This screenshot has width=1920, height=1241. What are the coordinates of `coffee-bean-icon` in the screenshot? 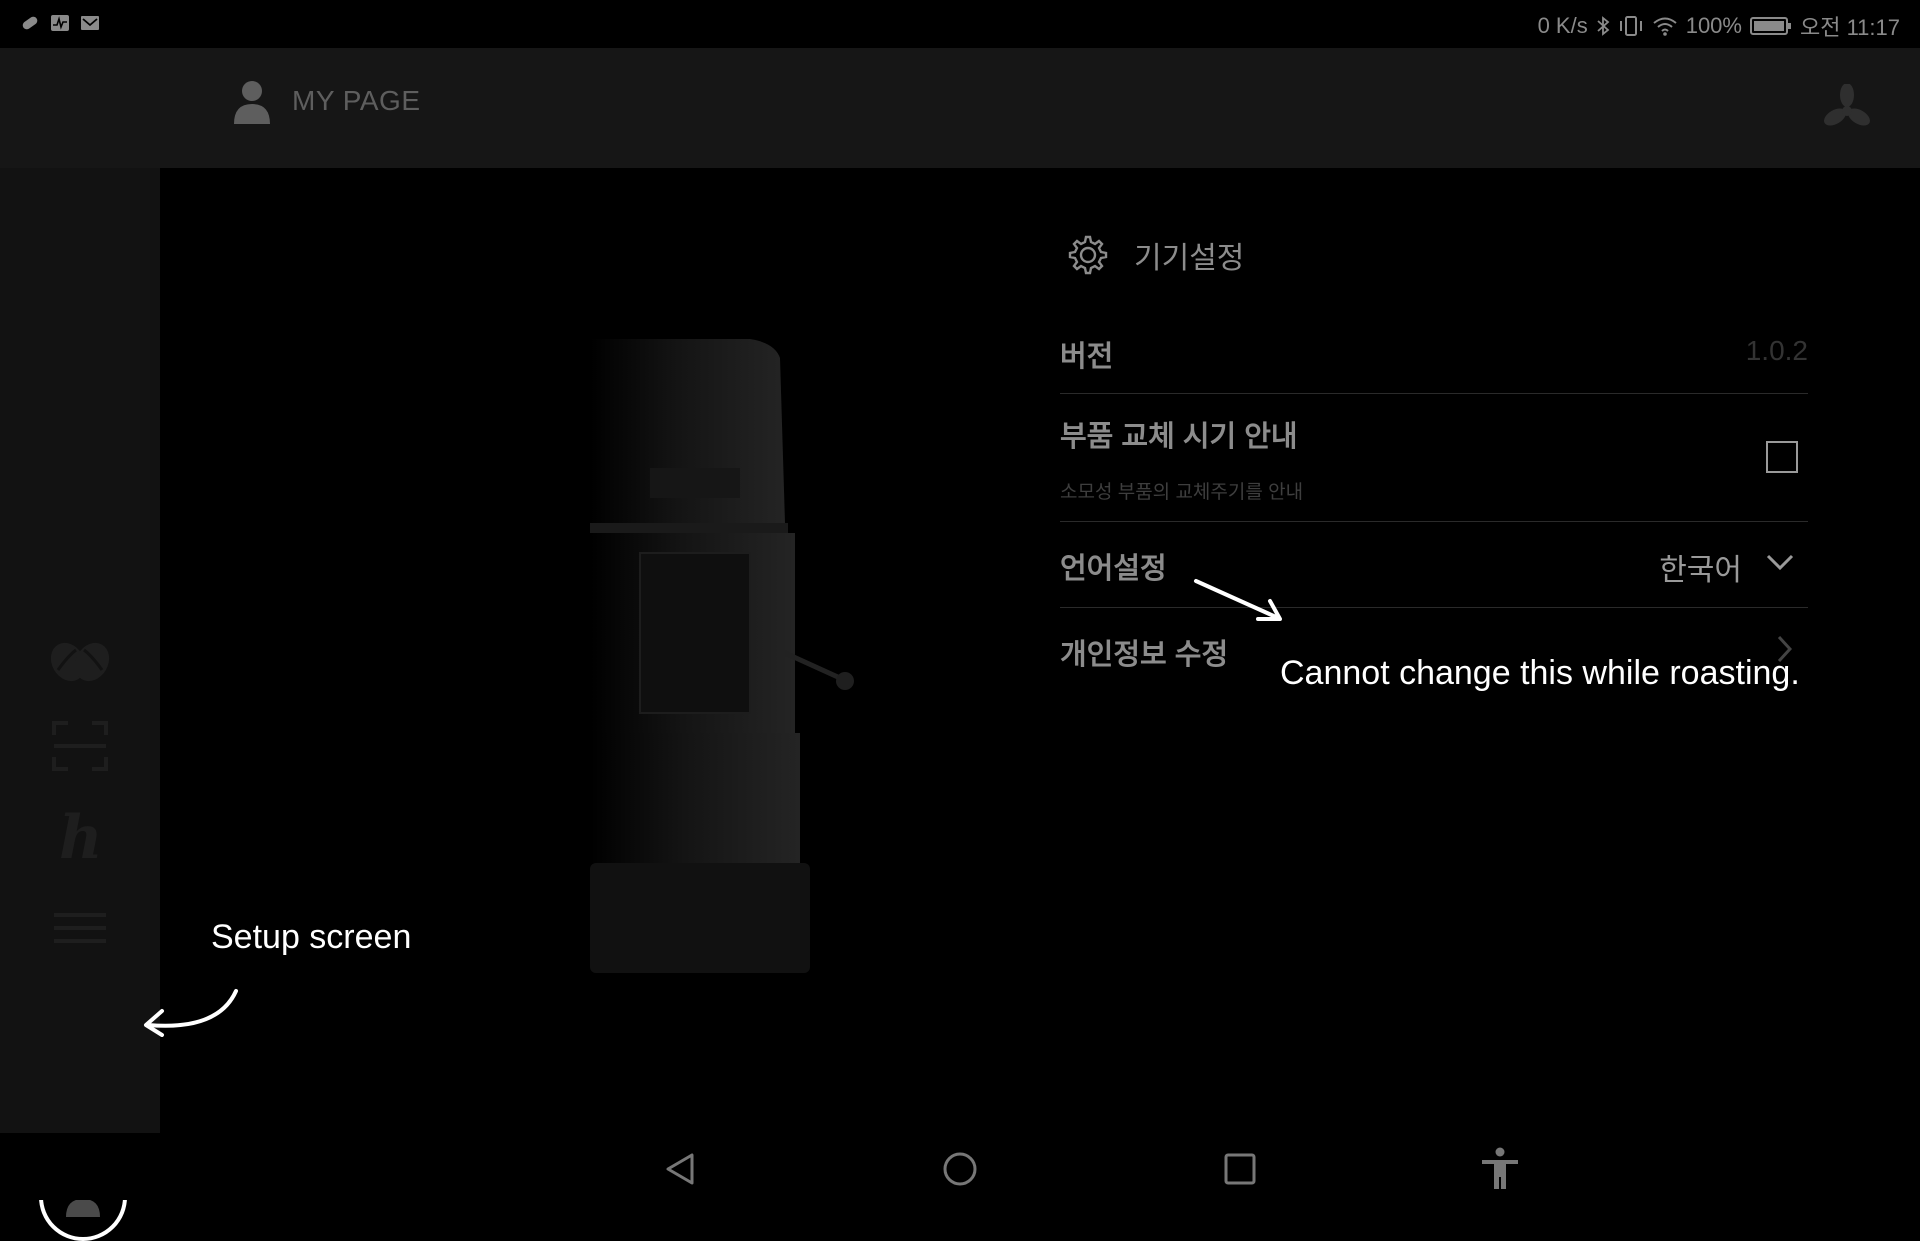 It's located at (80, 662).